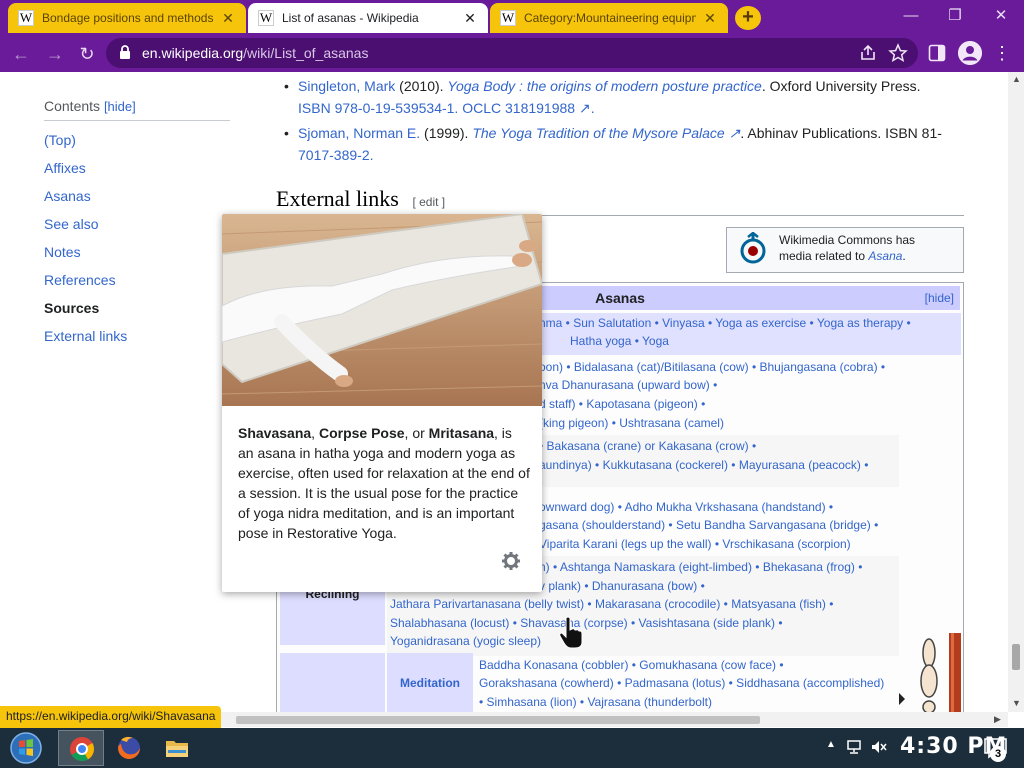 The image size is (1024, 768). I want to click on toc-hide-link: [hide], so click(120, 106).